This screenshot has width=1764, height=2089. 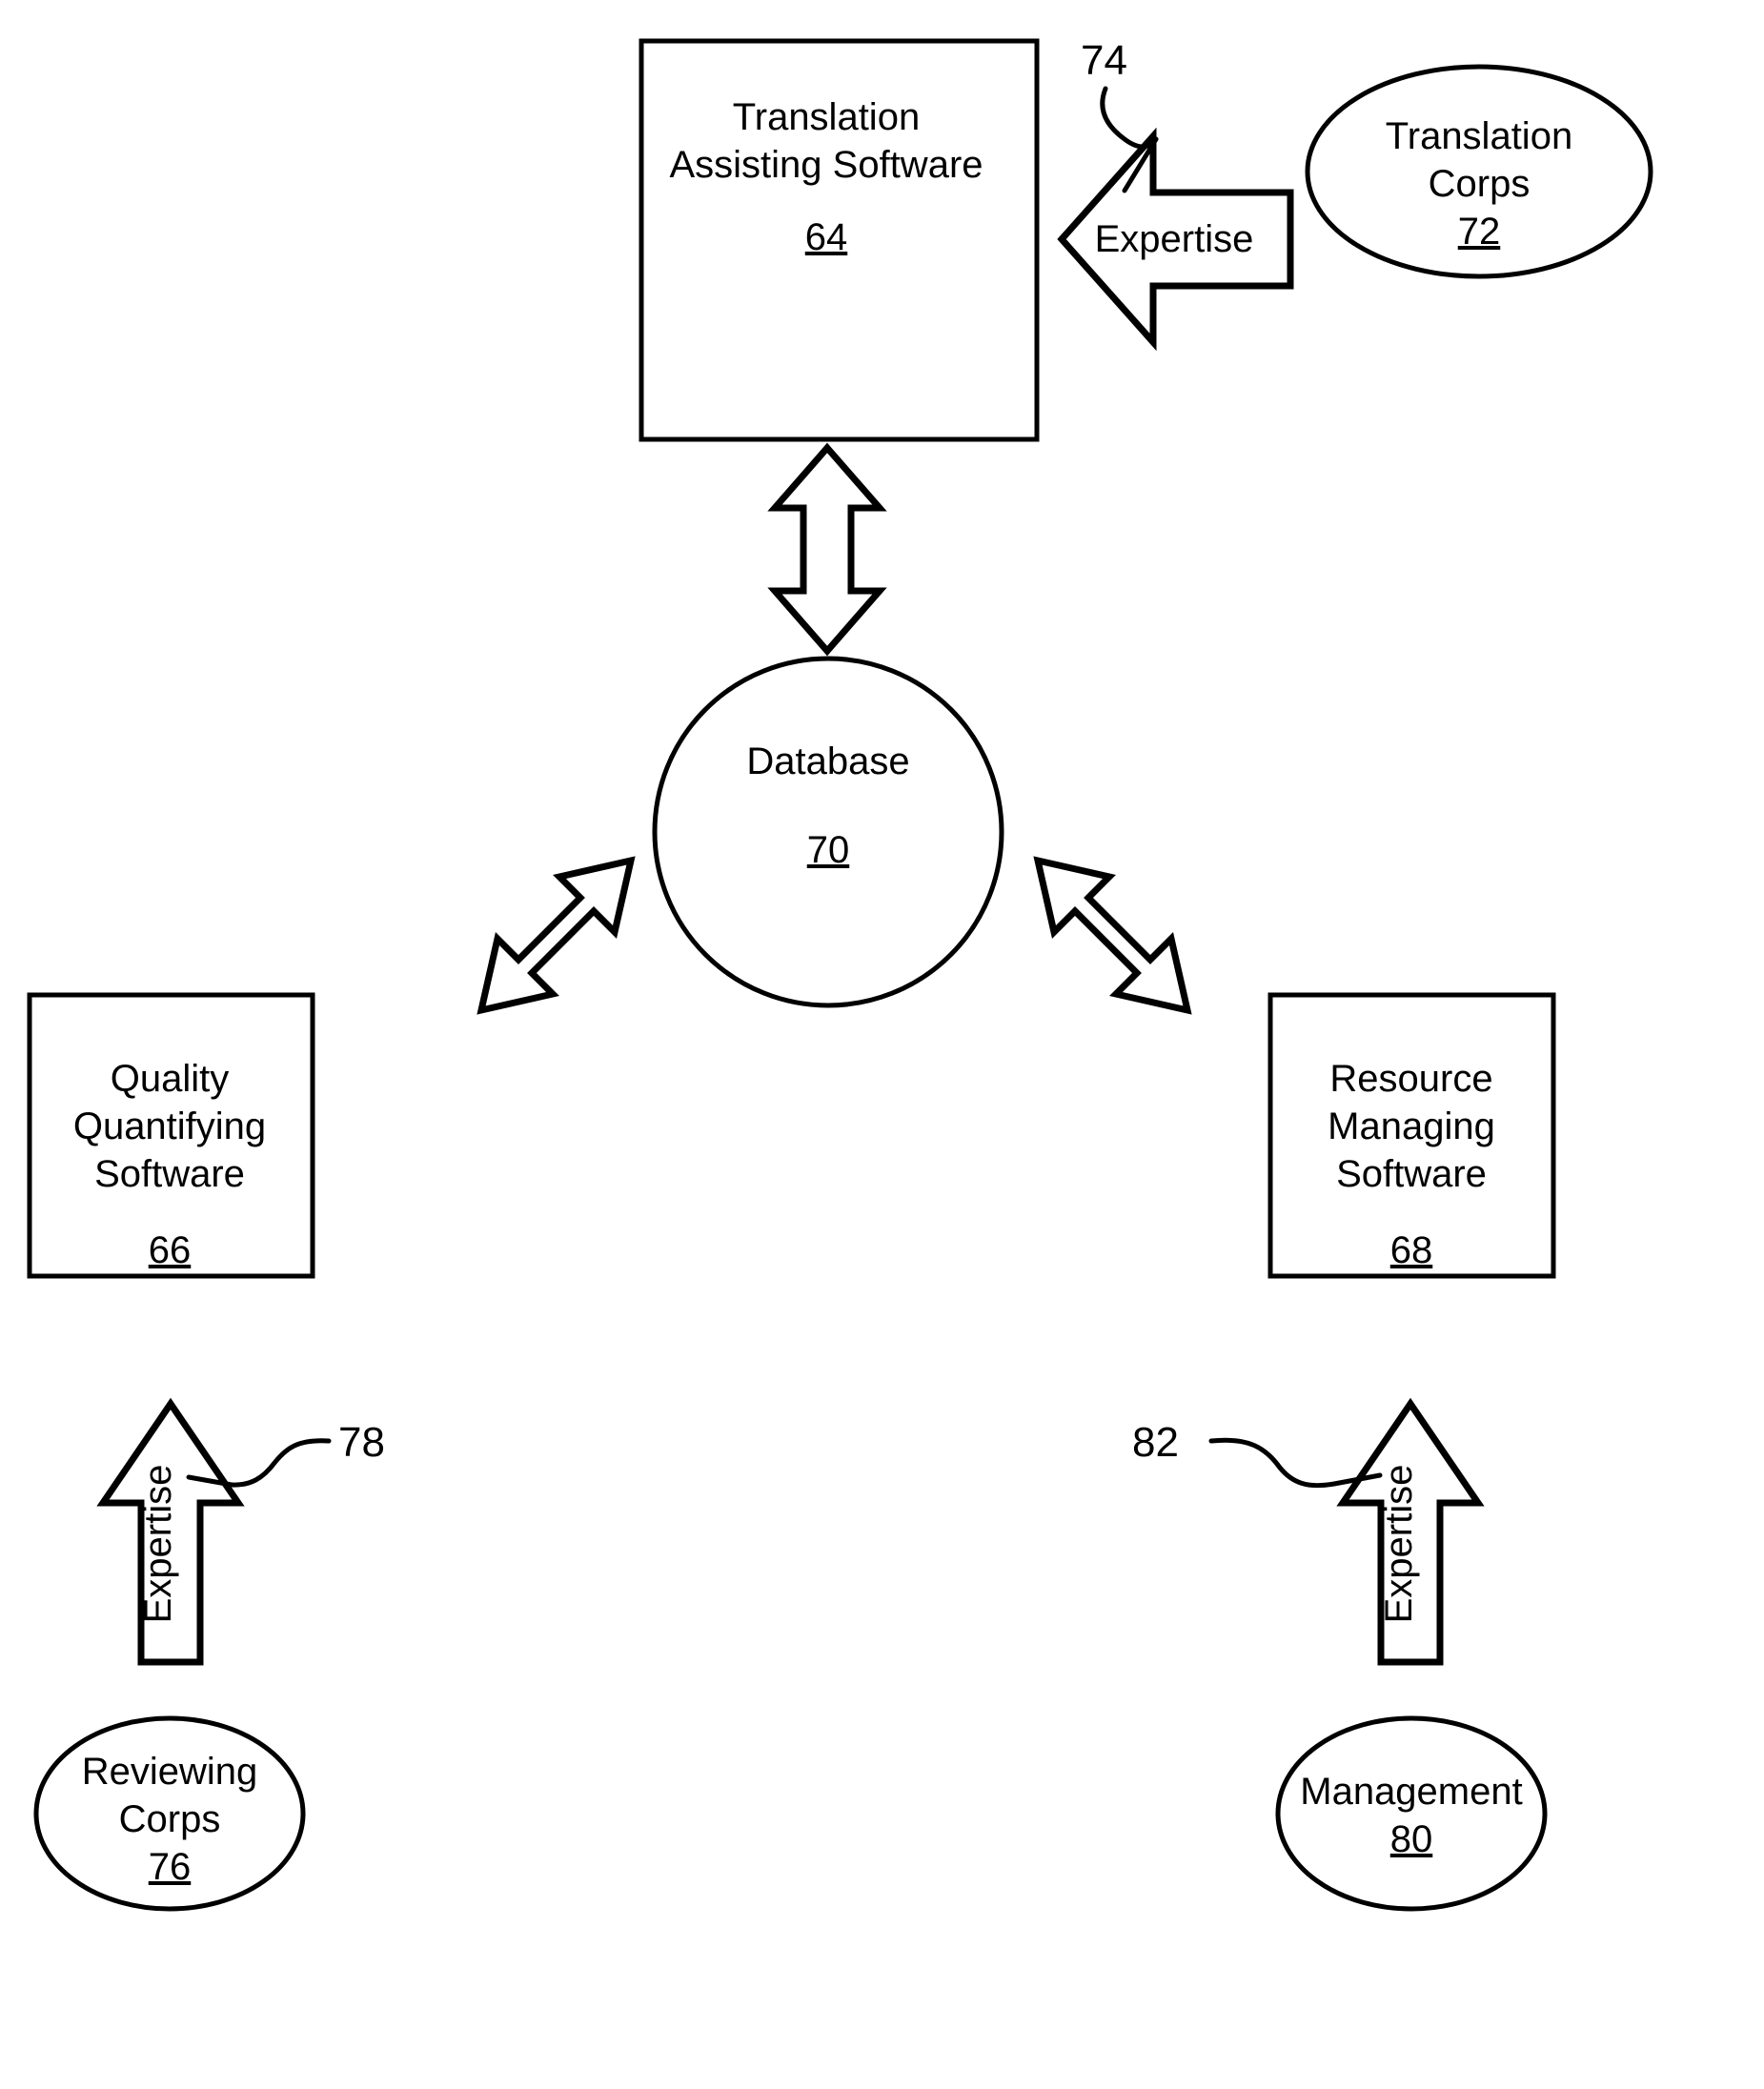 I want to click on connector-db-resource-arrow, so click(x=1113, y=935).